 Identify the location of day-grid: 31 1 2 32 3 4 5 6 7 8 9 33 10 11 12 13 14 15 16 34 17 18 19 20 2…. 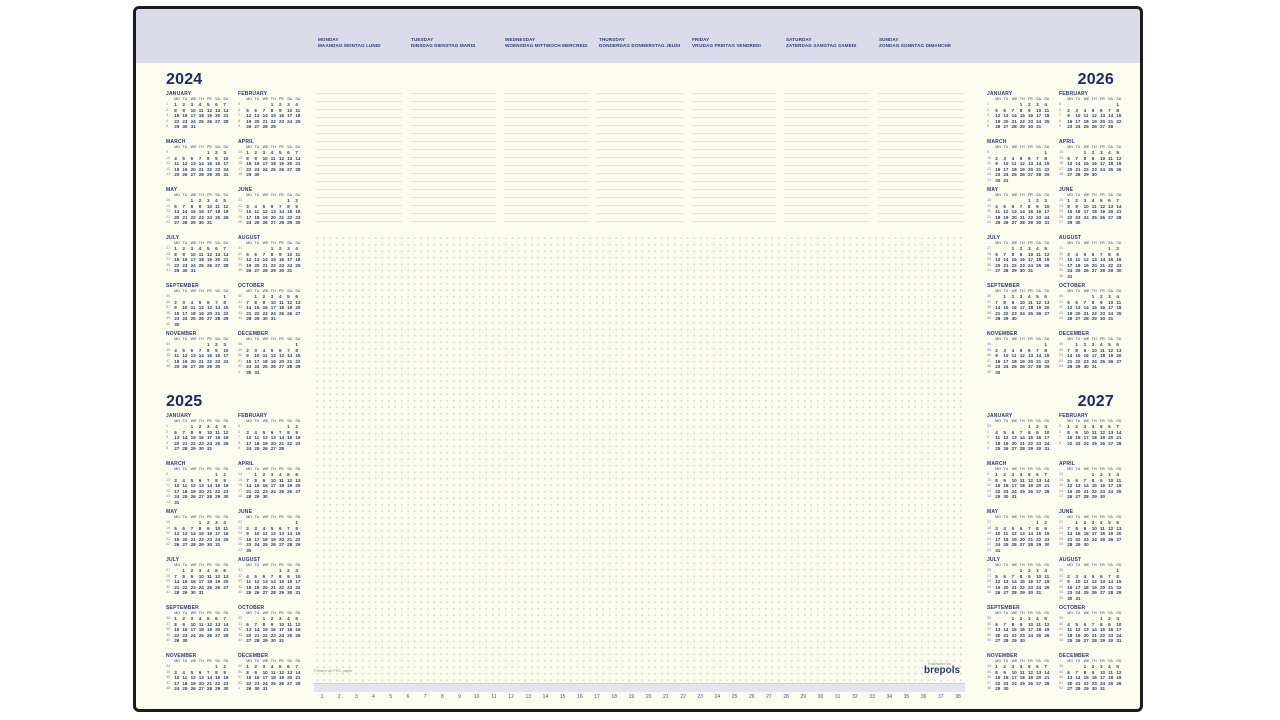
(1090, 262).